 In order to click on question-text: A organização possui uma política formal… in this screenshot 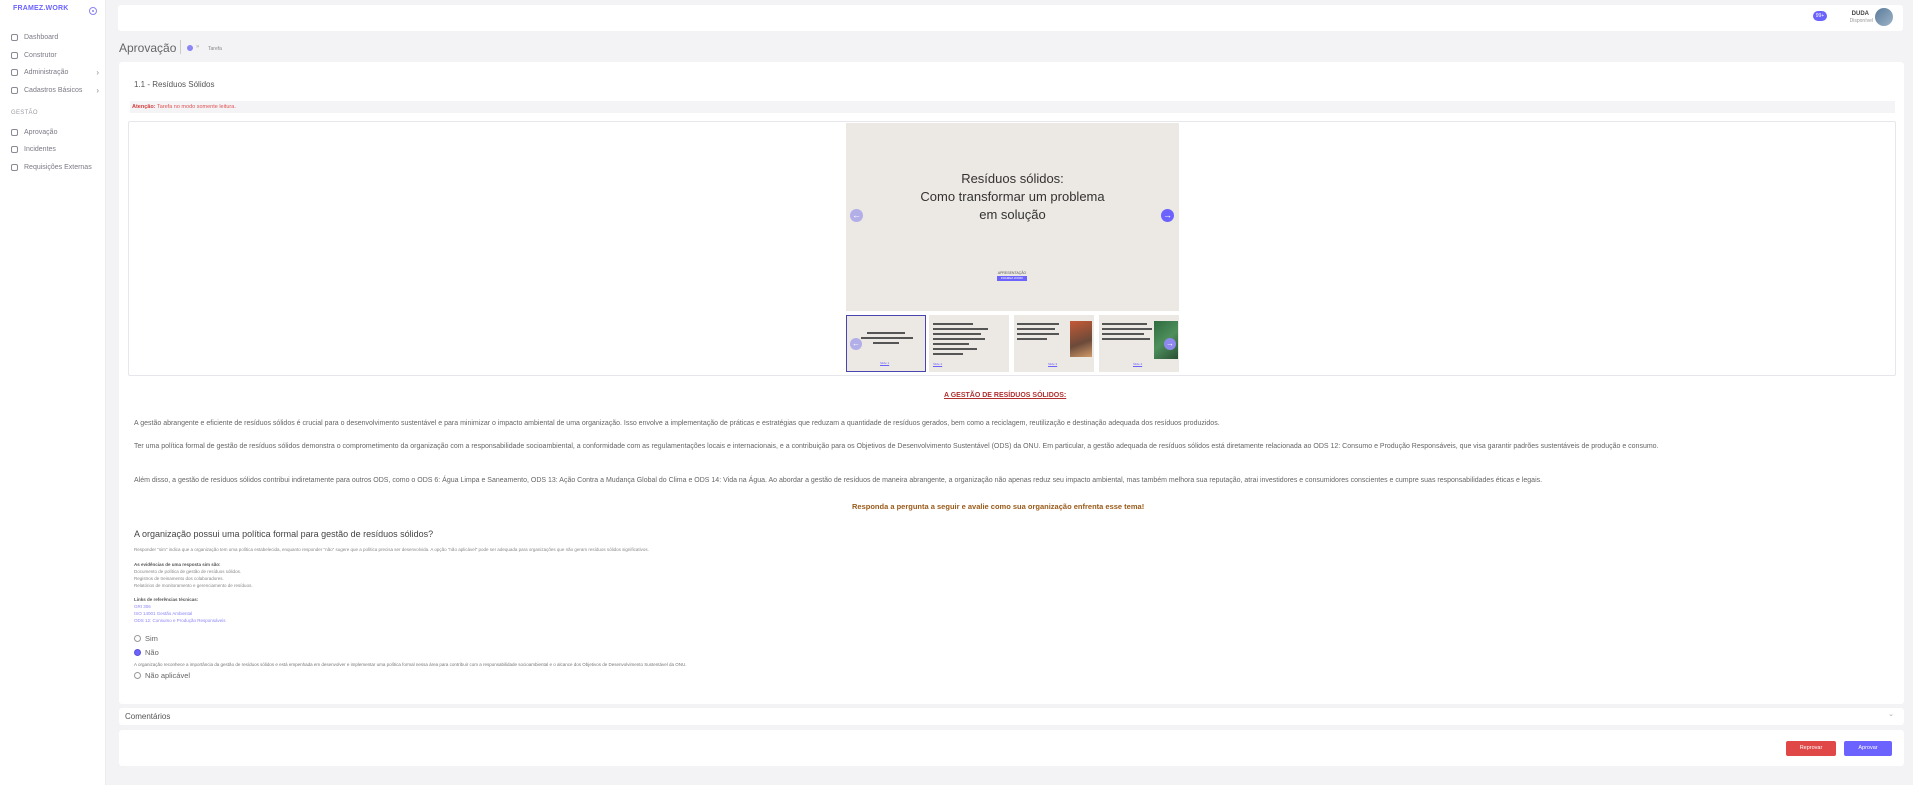, I will do `click(284, 534)`.